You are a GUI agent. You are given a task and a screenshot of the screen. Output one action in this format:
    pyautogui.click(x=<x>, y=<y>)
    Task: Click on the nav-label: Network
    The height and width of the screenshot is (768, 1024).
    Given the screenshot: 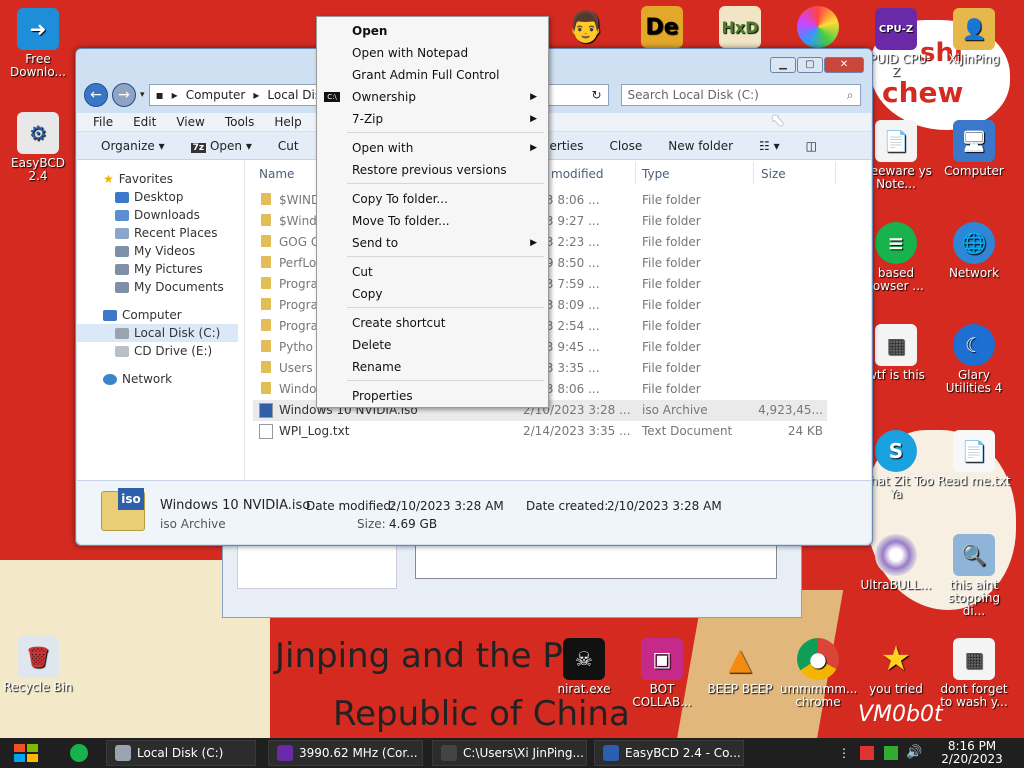 What is the action you would take?
    pyautogui.click(x=147, y=379)
    